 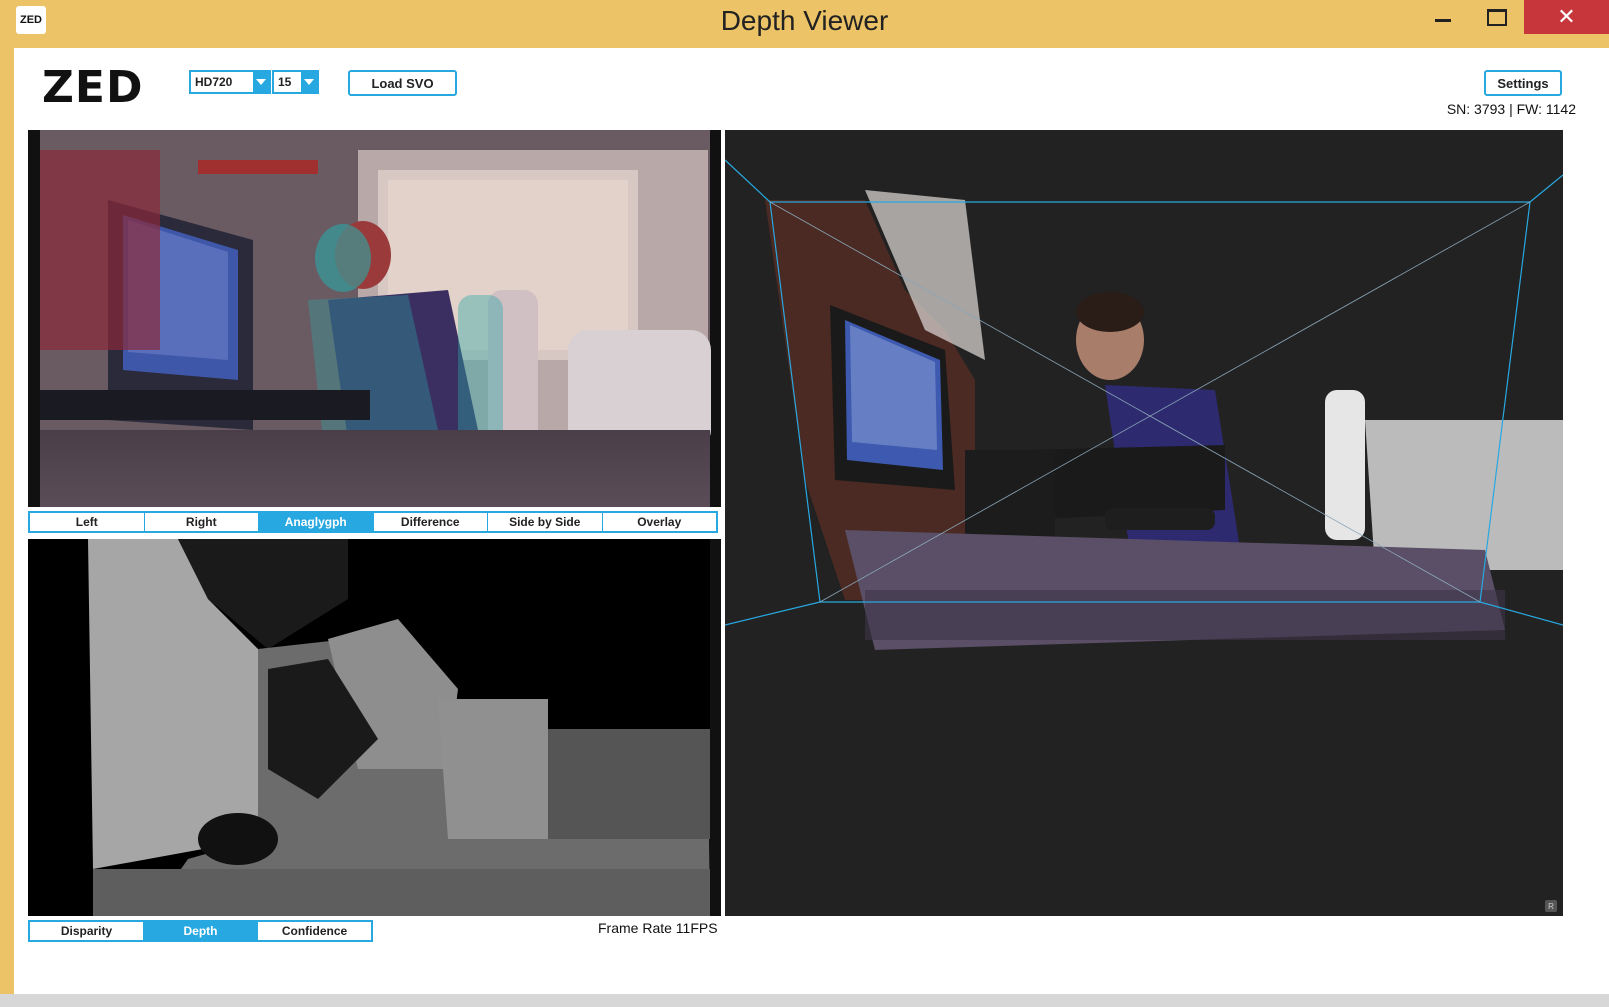 I want to click on tab-disparity: Disparity, so click(x=87, y=931).